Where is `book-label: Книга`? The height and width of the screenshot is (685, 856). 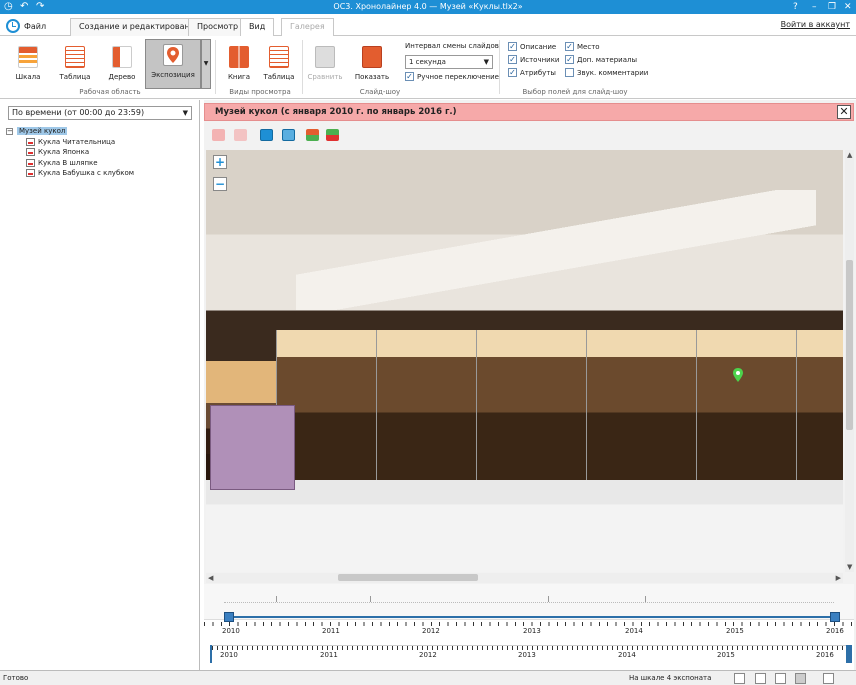 book-label: Книга is located at coordinates (239, 77).